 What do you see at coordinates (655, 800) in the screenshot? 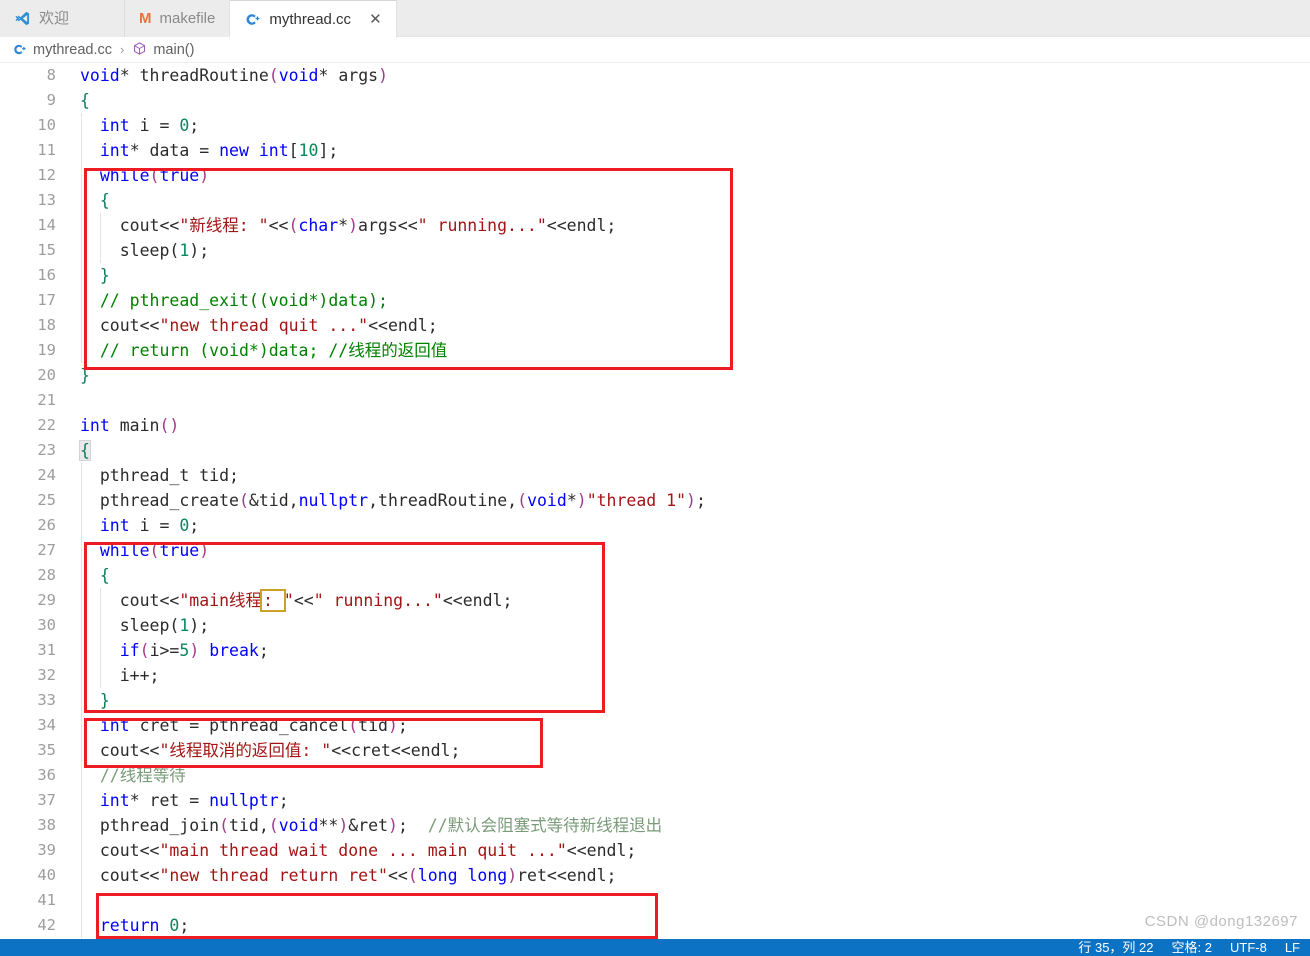
I see `code-line: 37 int* ret = nullptr;` at bounding box center [655, 800].